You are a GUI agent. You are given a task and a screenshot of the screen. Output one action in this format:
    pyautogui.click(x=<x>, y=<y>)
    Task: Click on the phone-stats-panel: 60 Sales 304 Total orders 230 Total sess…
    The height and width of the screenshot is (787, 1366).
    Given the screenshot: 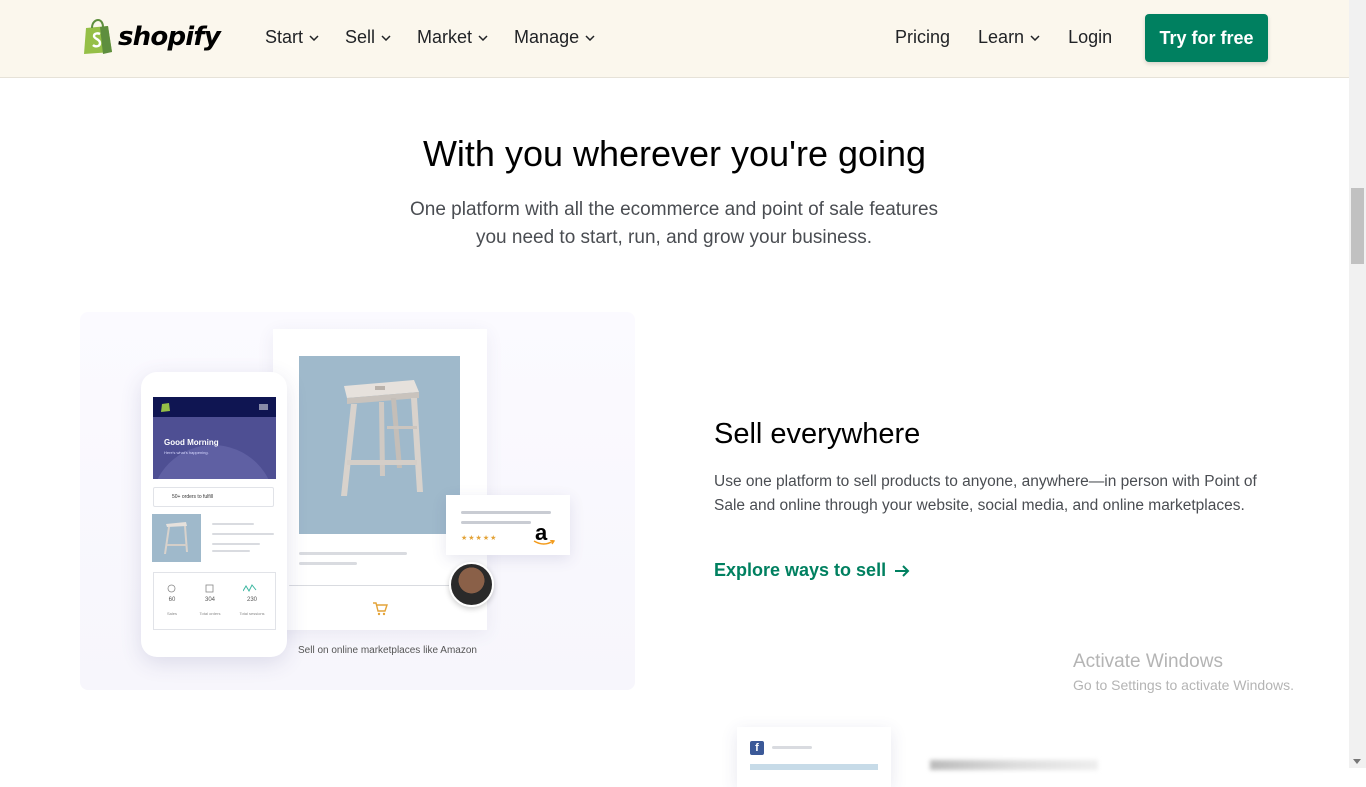 What is the action you would take?
    pyautogui.click(x=214, y=601)
    